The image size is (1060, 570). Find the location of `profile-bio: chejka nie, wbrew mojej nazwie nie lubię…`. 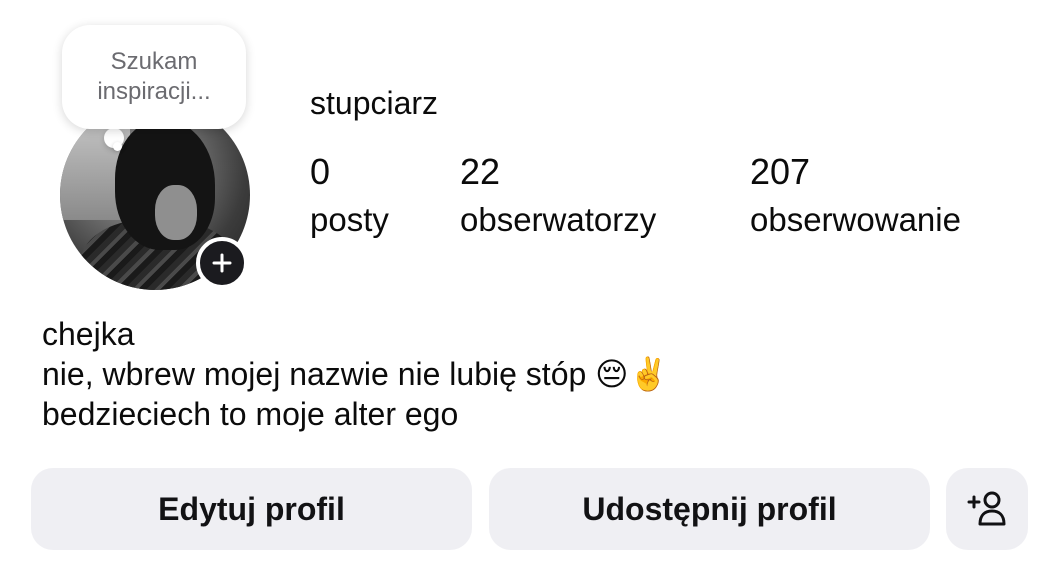

profile-bio: chejka nie, wbrew mojej nazwie nie lubię… is located at coordinates (355, 374).